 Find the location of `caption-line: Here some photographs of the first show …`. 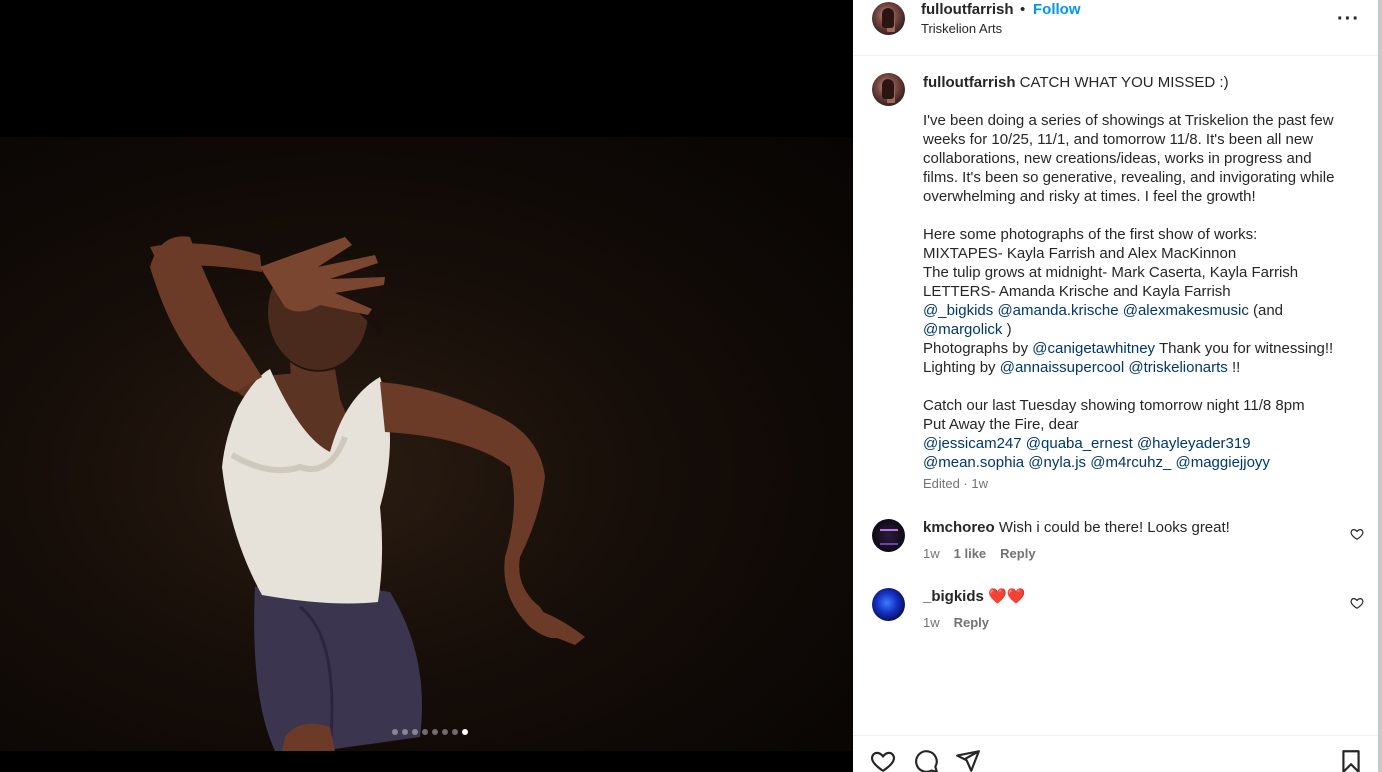

caption-line: Here some photographs of the first show … is located at coordinates (1090, 234).